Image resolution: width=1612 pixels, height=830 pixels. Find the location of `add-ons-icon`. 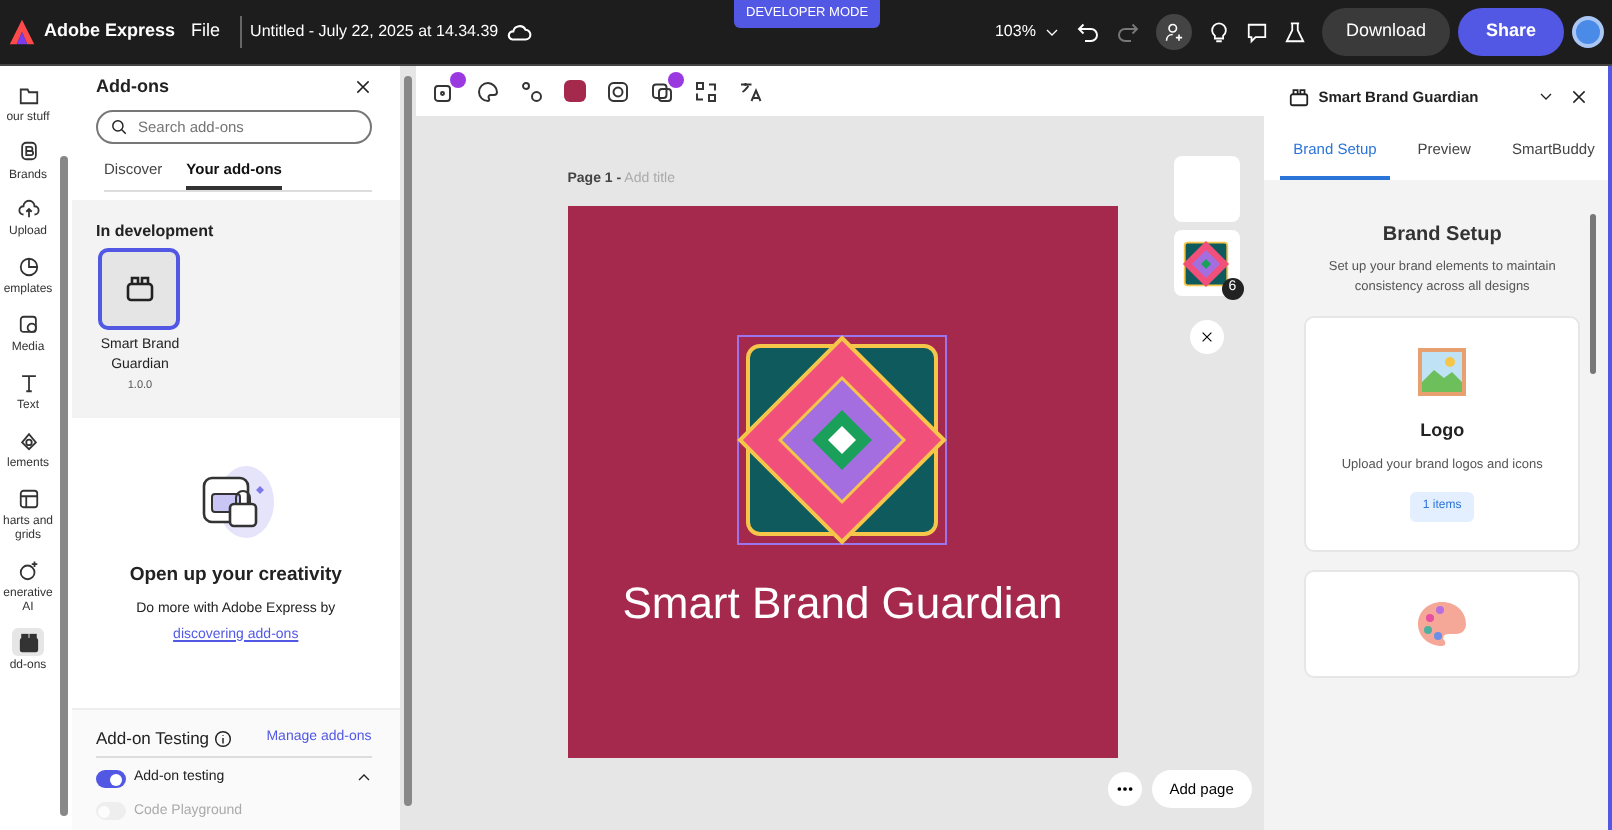

add-ons-icon is located at coordinates (28, 642).